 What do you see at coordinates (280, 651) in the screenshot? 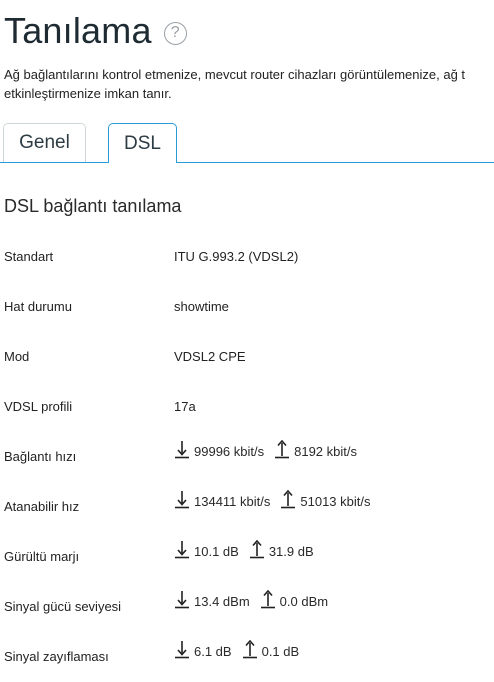
I see `up-value: 0.1 dB` at bounding box center [280, 651].